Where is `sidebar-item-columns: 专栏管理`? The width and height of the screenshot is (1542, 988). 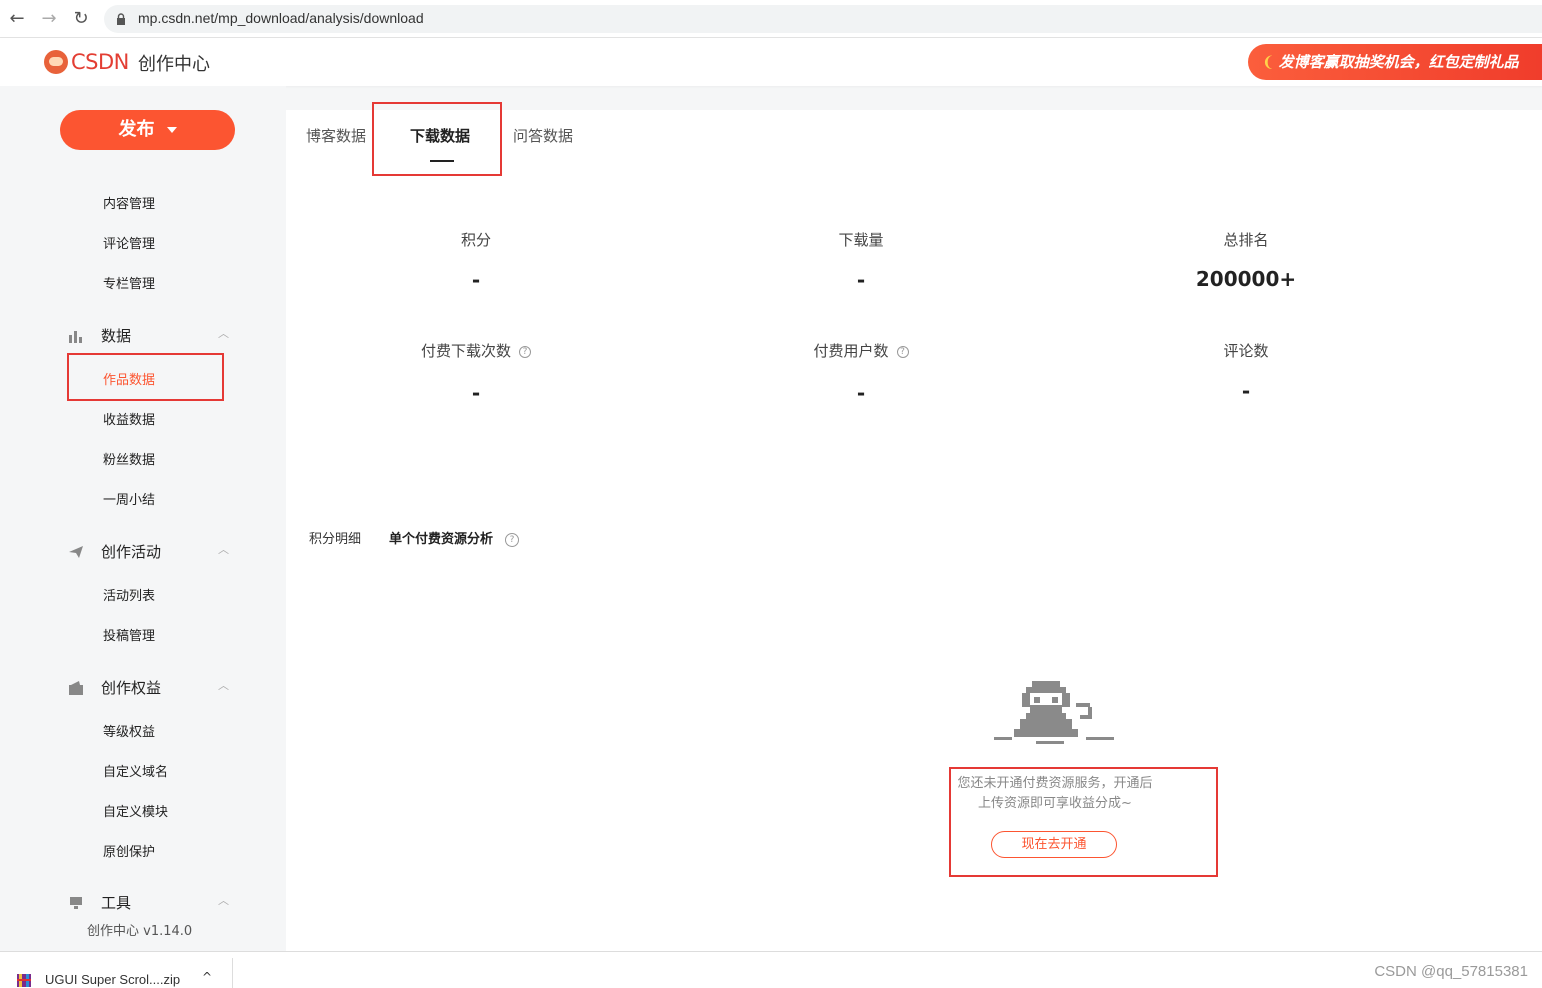
sidebar-item-columns: 专栏管理 is located at coordinates (129, 282).